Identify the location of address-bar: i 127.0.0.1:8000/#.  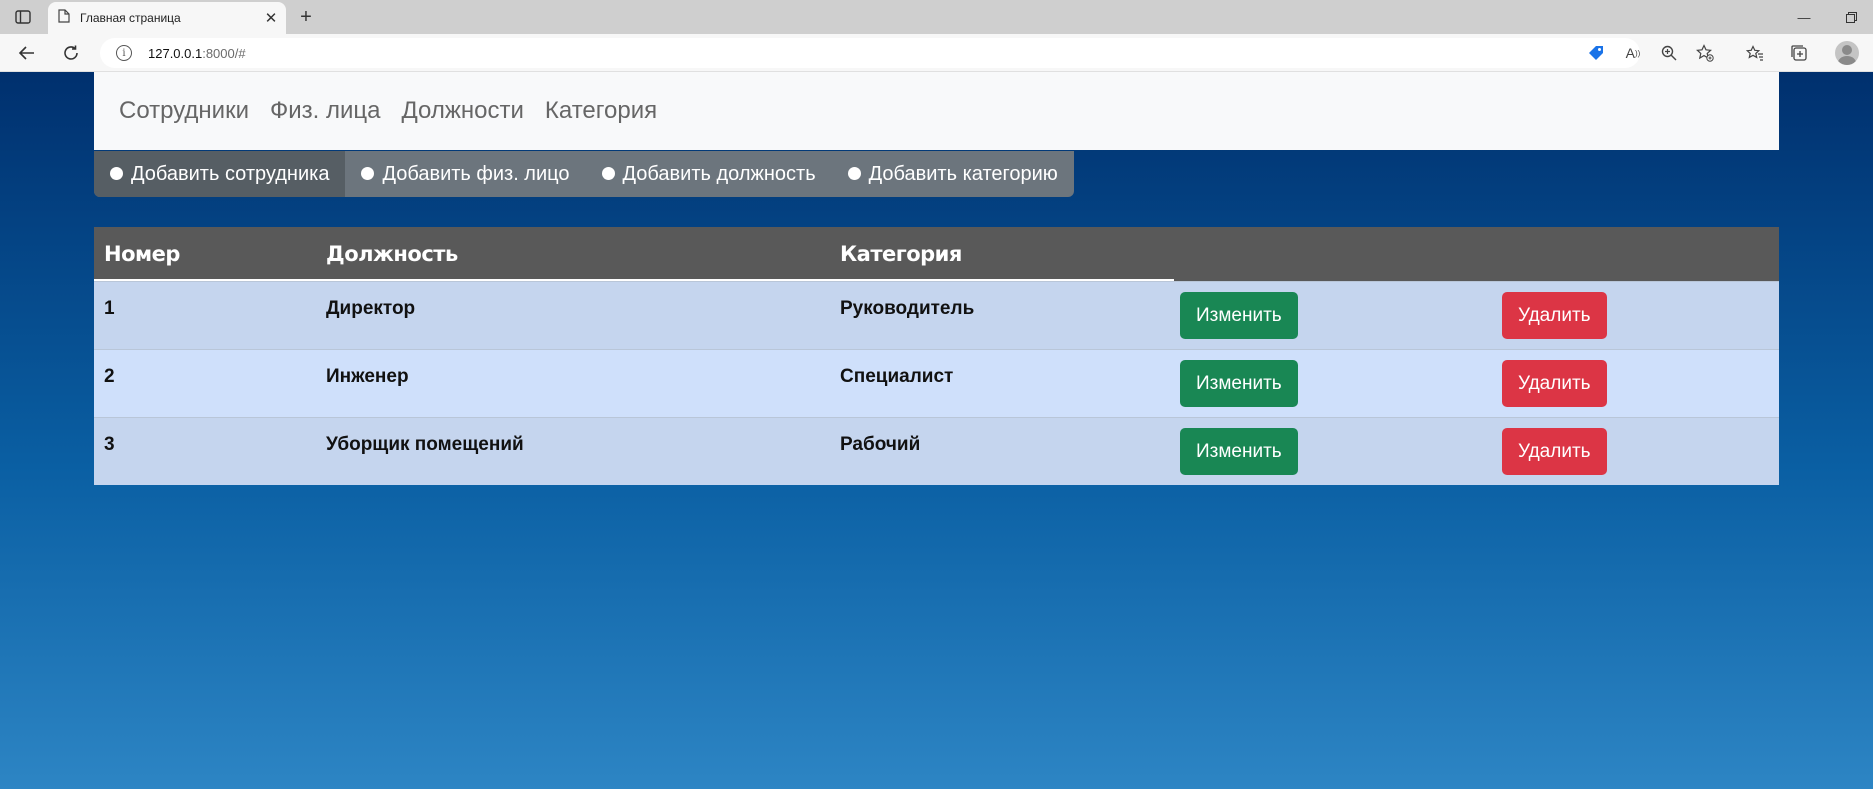
(870, 53).